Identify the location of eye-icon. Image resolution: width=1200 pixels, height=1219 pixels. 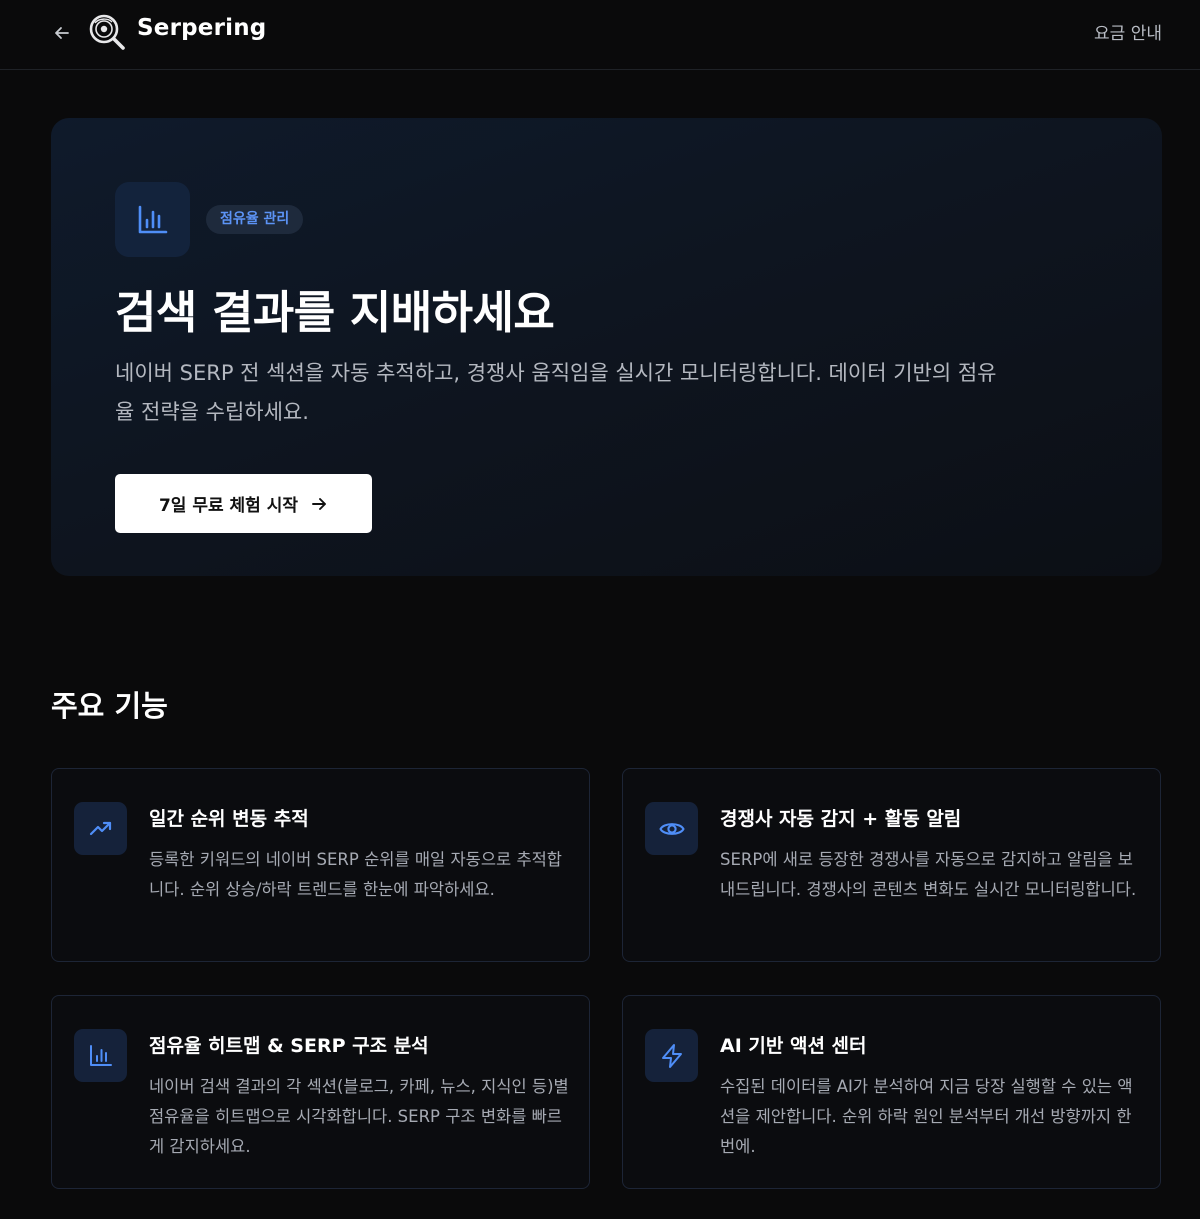
(671, 828).